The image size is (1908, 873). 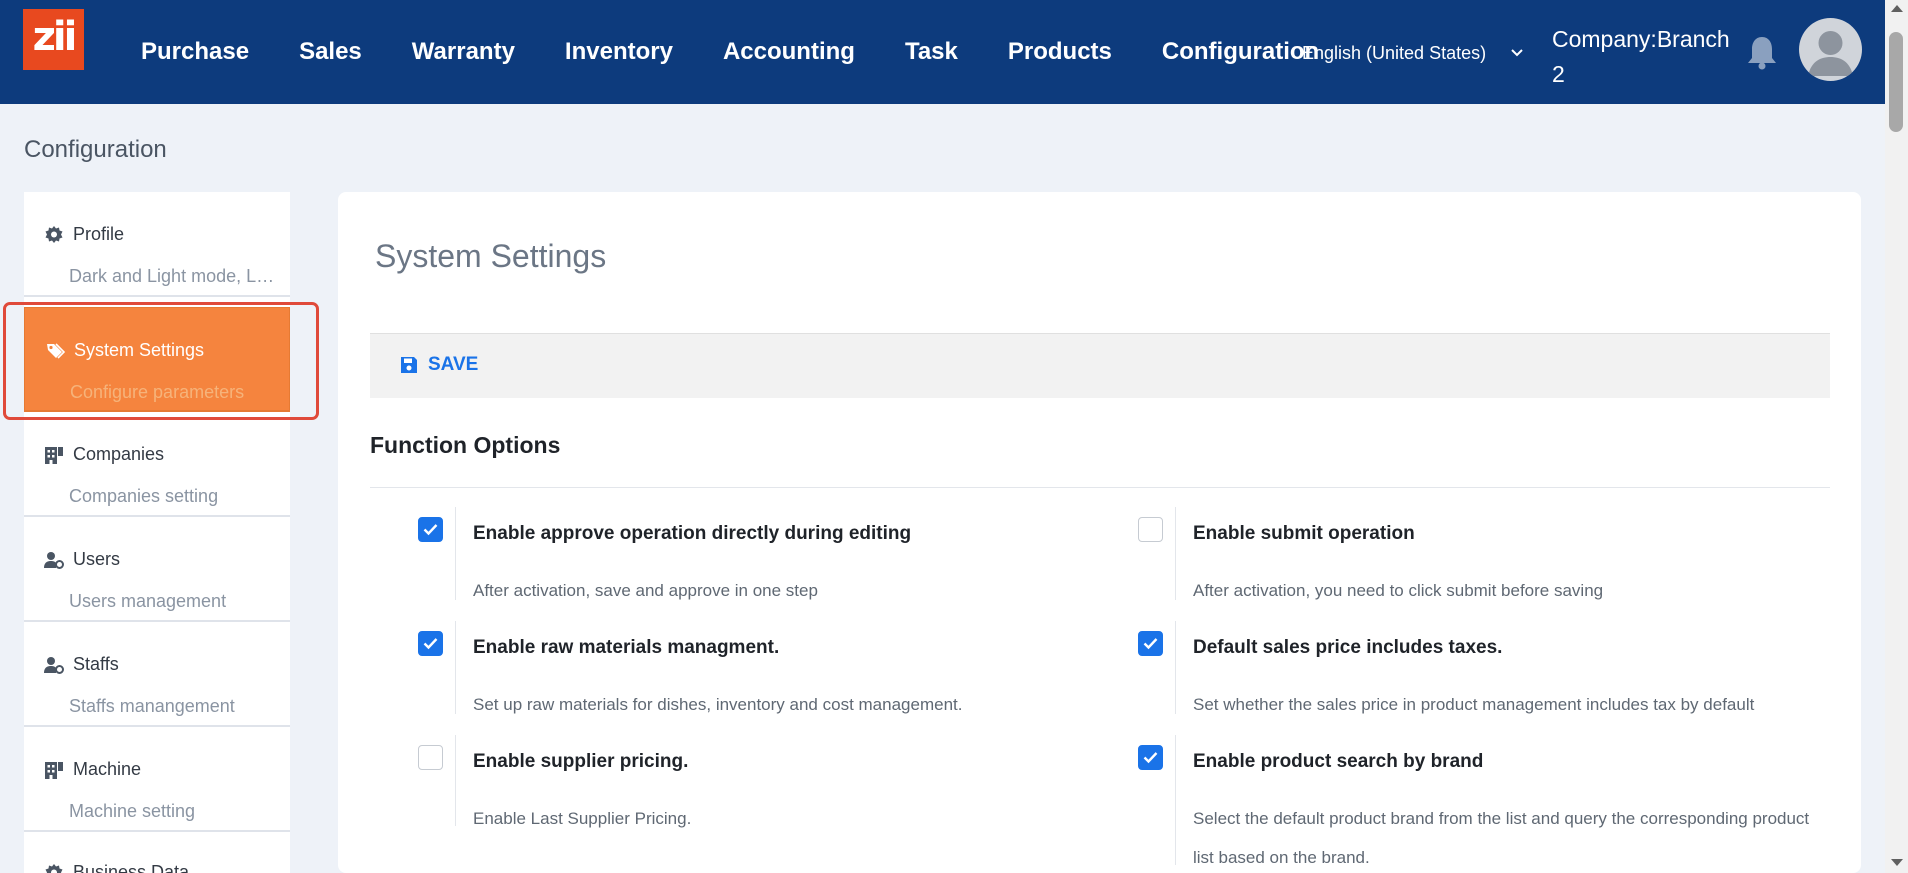 I want to click on sidebar-item-machine: Machine Machine setting, so click(x=157, y=779).